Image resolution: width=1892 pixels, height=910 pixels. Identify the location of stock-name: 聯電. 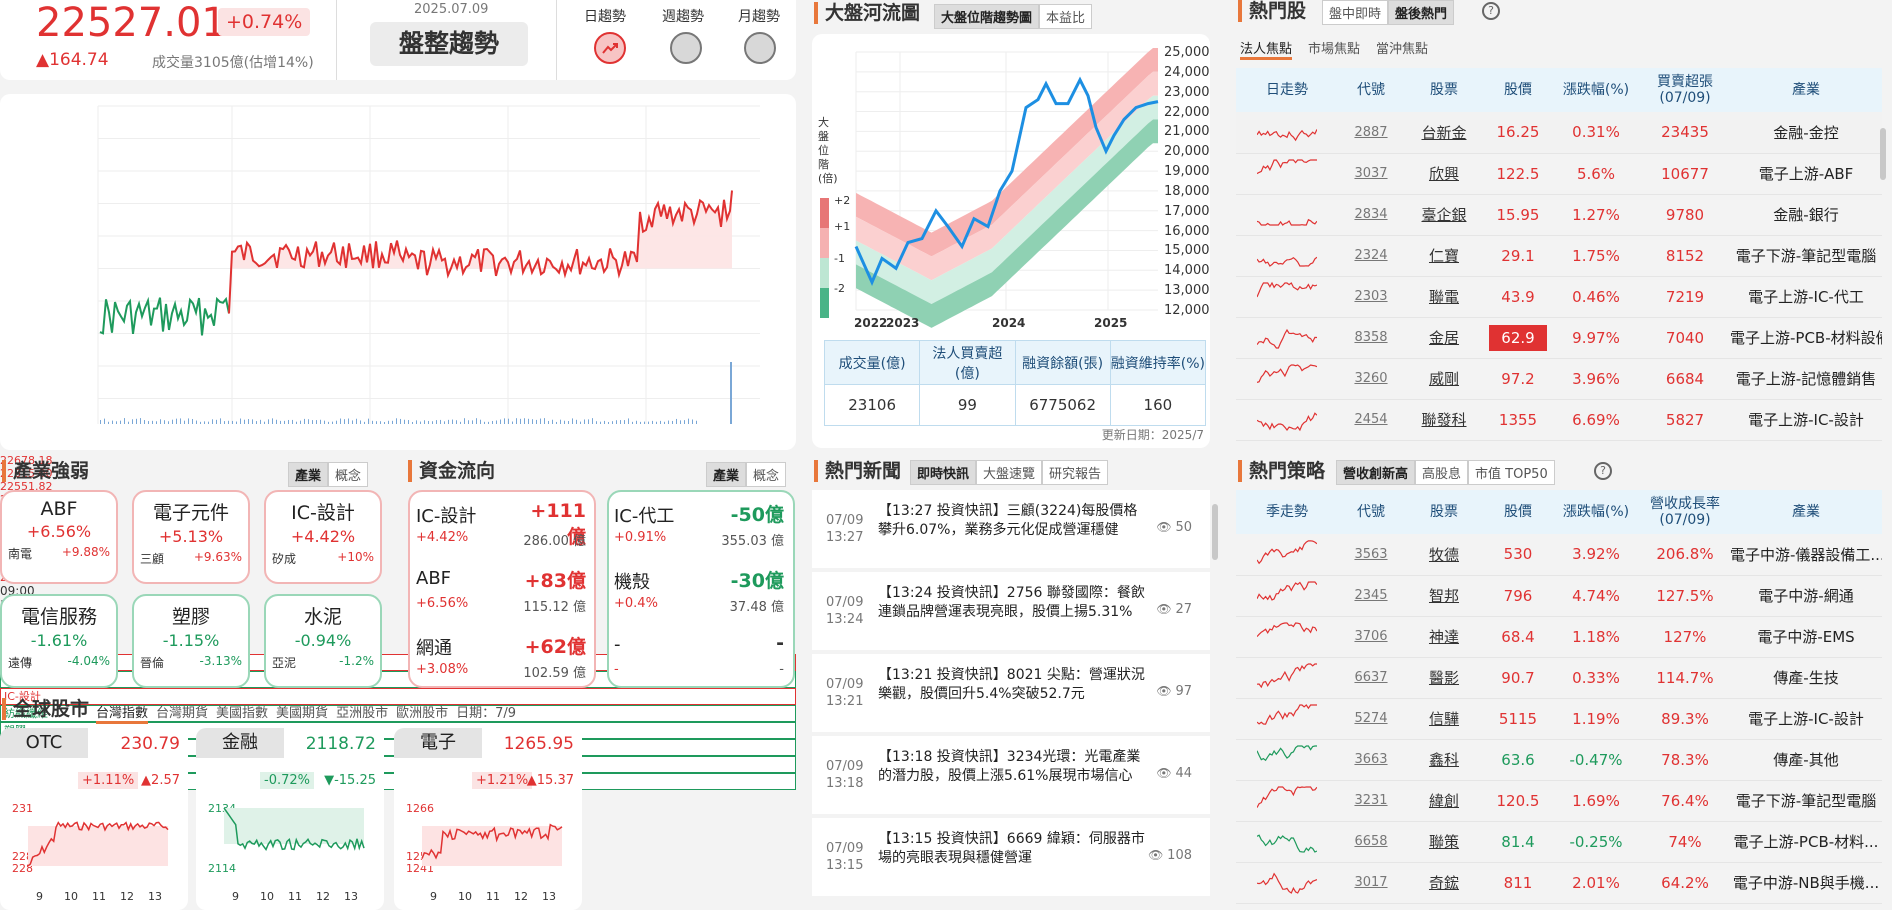
(1444, 297).